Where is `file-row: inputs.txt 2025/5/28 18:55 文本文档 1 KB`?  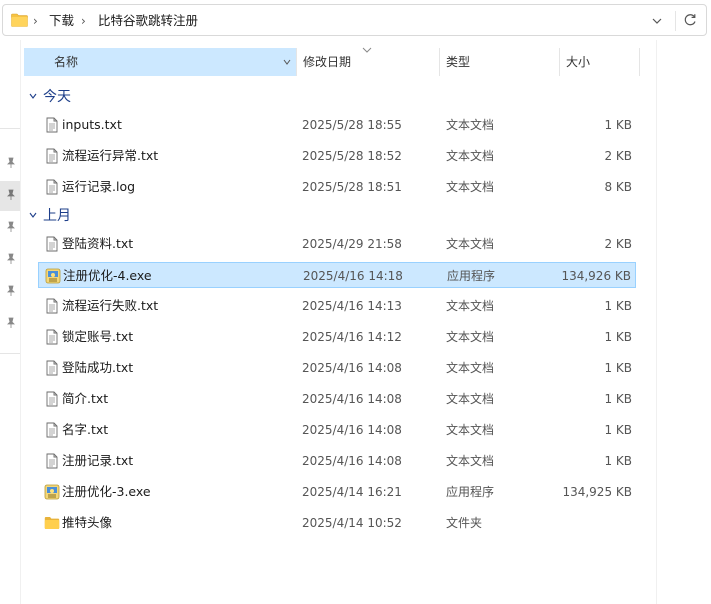 file-row: inputs.txt 2025/5/28 18:55 文本文档 1 KB is located at coordinates (337, 125).